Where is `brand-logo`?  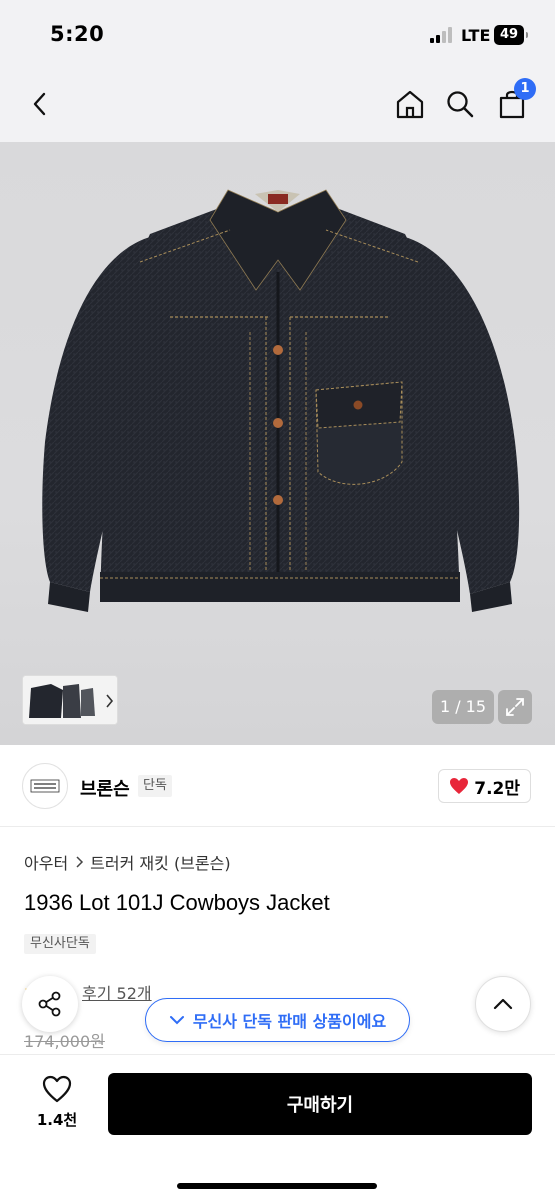 brand-logo is located at coordinates (45, 786).